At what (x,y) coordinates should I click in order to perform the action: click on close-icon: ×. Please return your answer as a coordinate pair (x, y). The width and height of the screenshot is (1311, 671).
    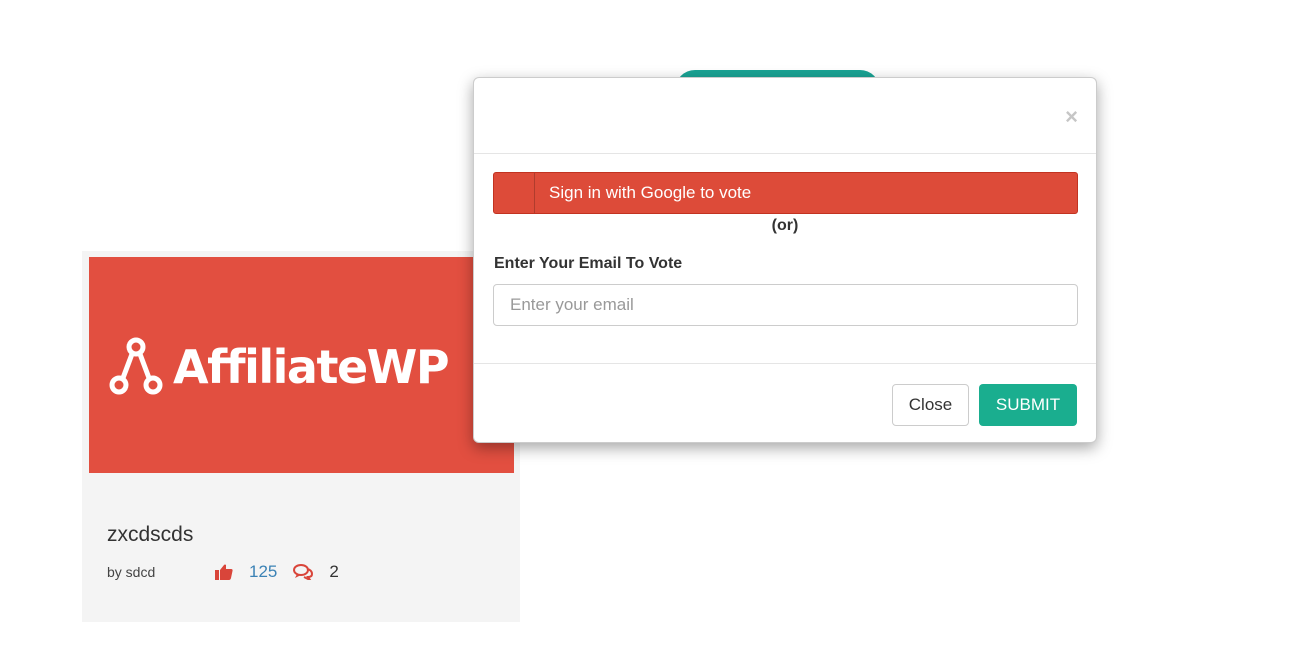
    Looking at the image, I should click on (1071, 117).